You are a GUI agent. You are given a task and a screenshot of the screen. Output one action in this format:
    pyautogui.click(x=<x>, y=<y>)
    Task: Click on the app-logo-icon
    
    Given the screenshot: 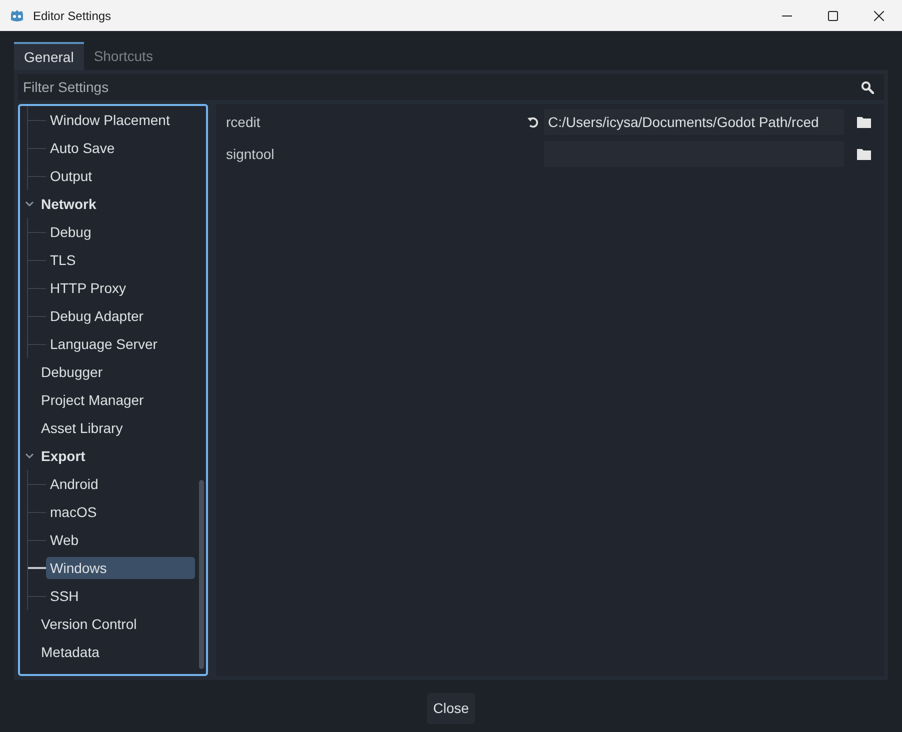 What is the action you would take?
    pyautogui.click(x=17, y=16)
    